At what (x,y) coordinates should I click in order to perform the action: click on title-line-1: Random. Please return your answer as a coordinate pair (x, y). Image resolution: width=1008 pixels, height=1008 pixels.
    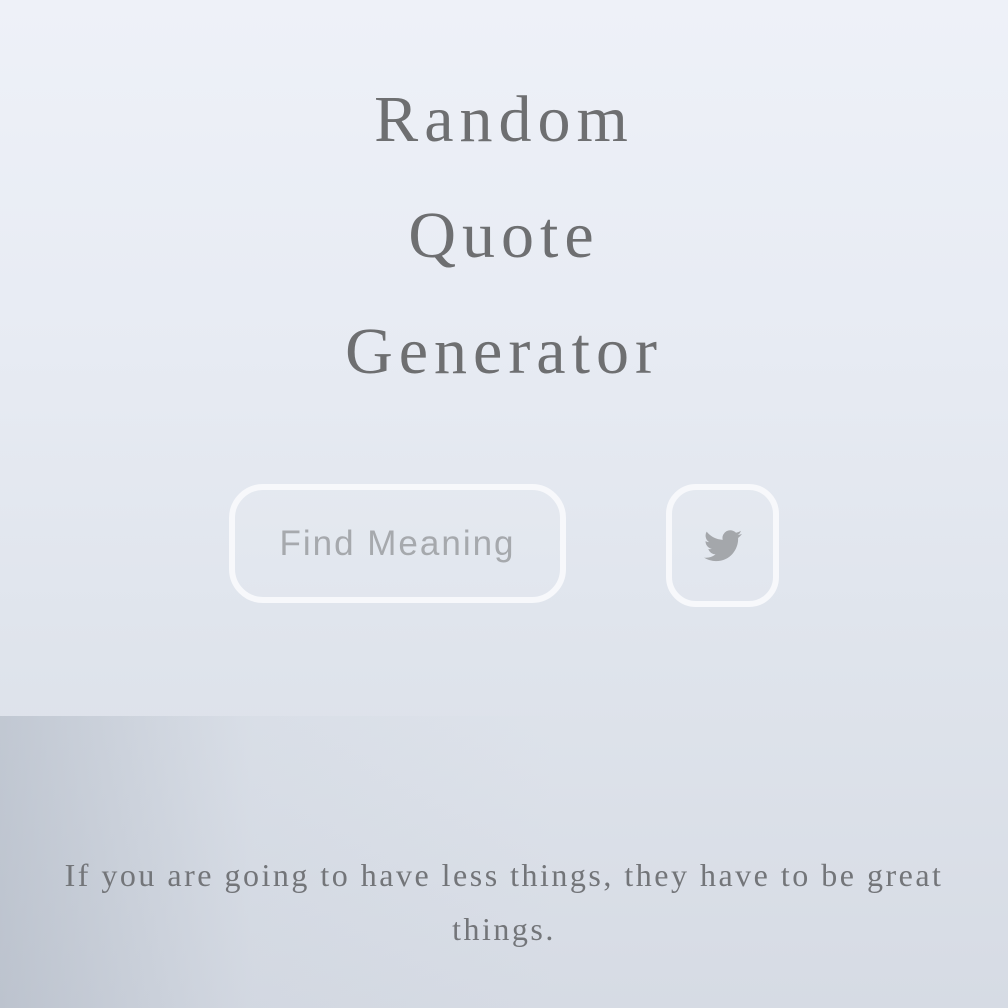
    Looking at the image, I should click on (504, 119).